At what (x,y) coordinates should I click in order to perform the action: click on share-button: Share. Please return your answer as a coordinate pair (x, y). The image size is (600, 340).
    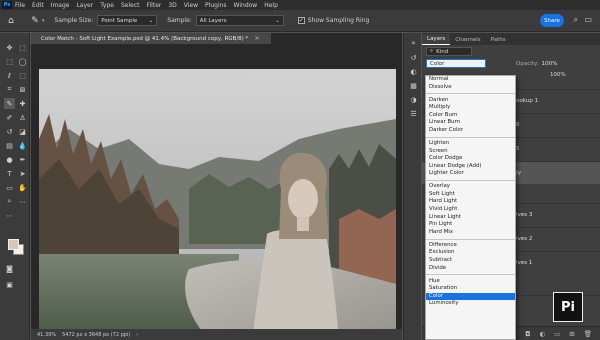
    Looking at the image, I should click on (552, 20).